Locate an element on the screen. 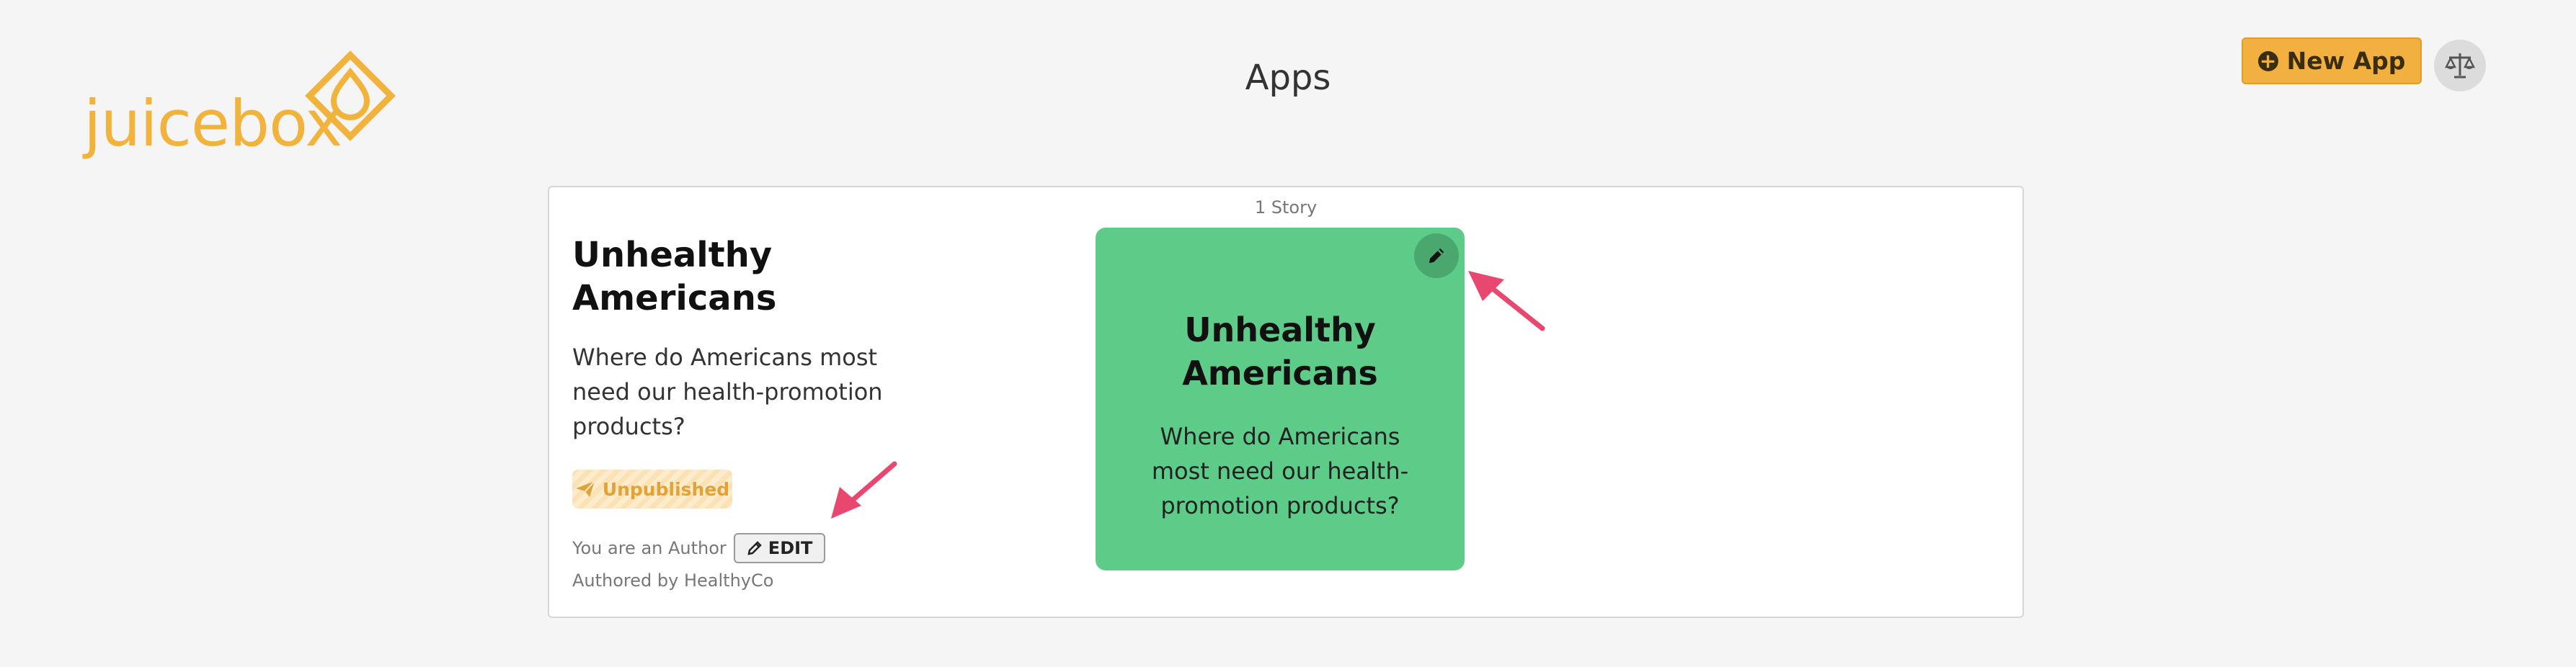 The height and width of the screenshot is (667, 2576). paper-plane-icon is located at coordinates (585, 488).